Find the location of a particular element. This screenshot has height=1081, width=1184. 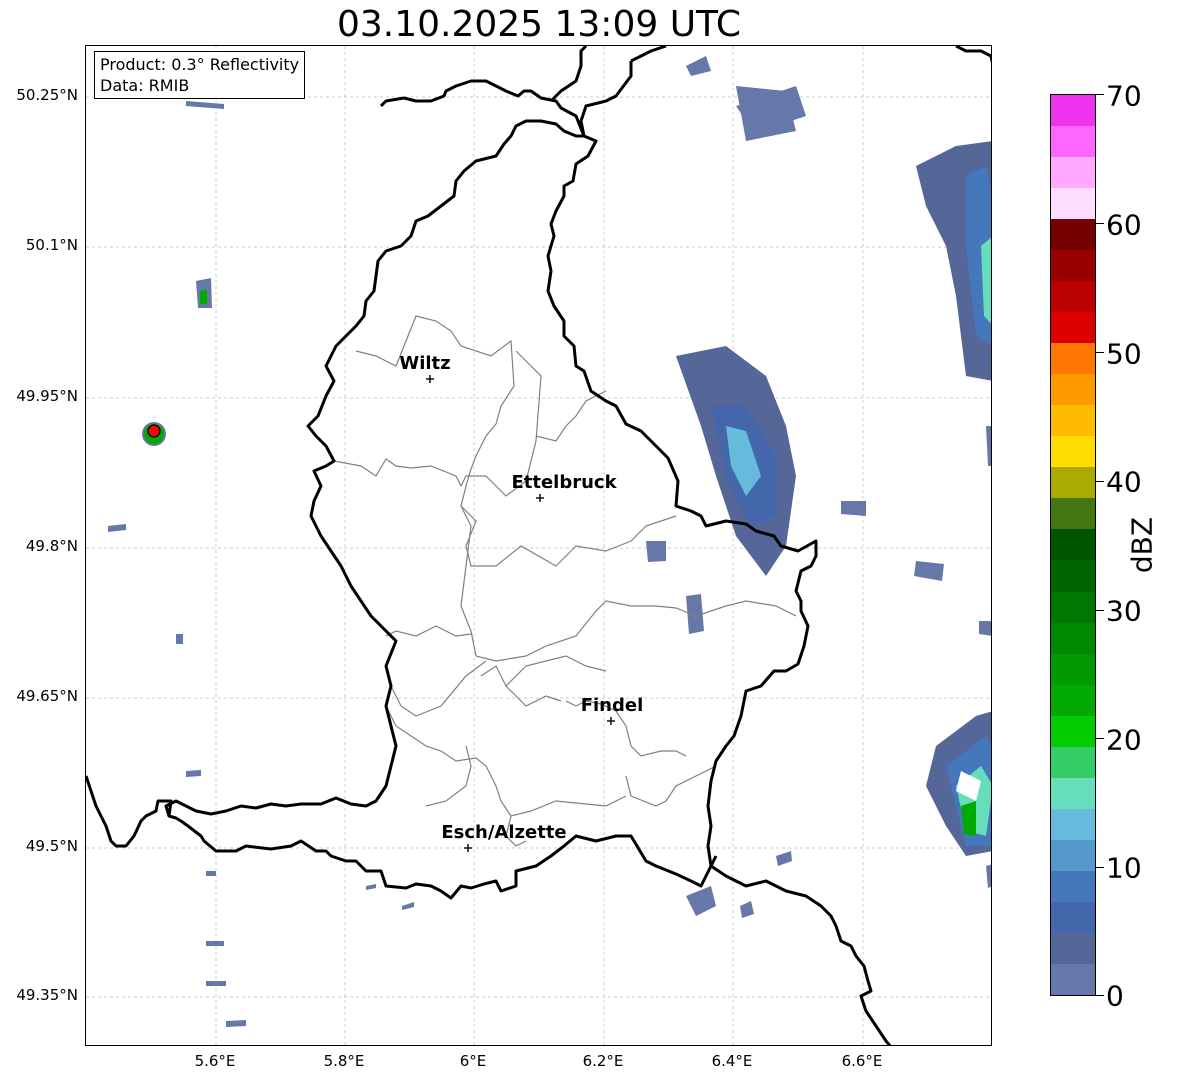

data-source-line: Data: RMIB is located at coordinates (145, 85).